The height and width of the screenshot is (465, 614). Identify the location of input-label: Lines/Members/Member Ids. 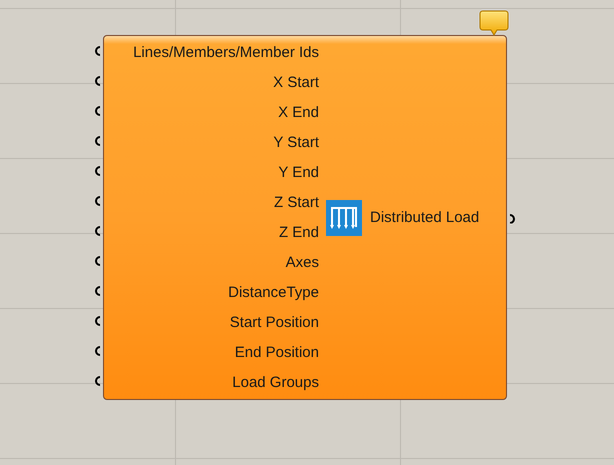
(226, 52).